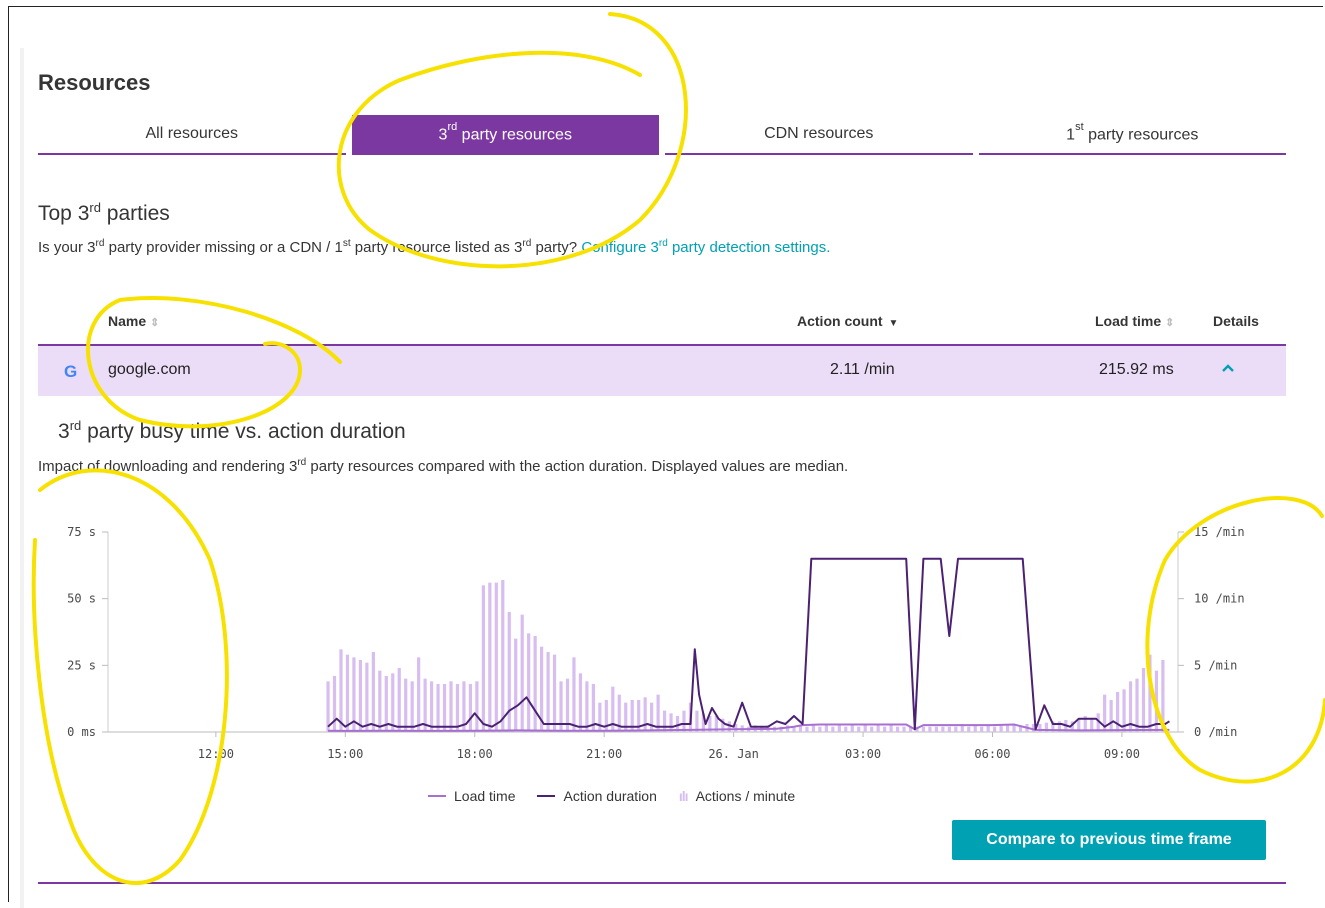 Image resolution: width=1325 pixels, height=908 pixels. I want to click on legend-load-time: Load time, so click(471, 796).